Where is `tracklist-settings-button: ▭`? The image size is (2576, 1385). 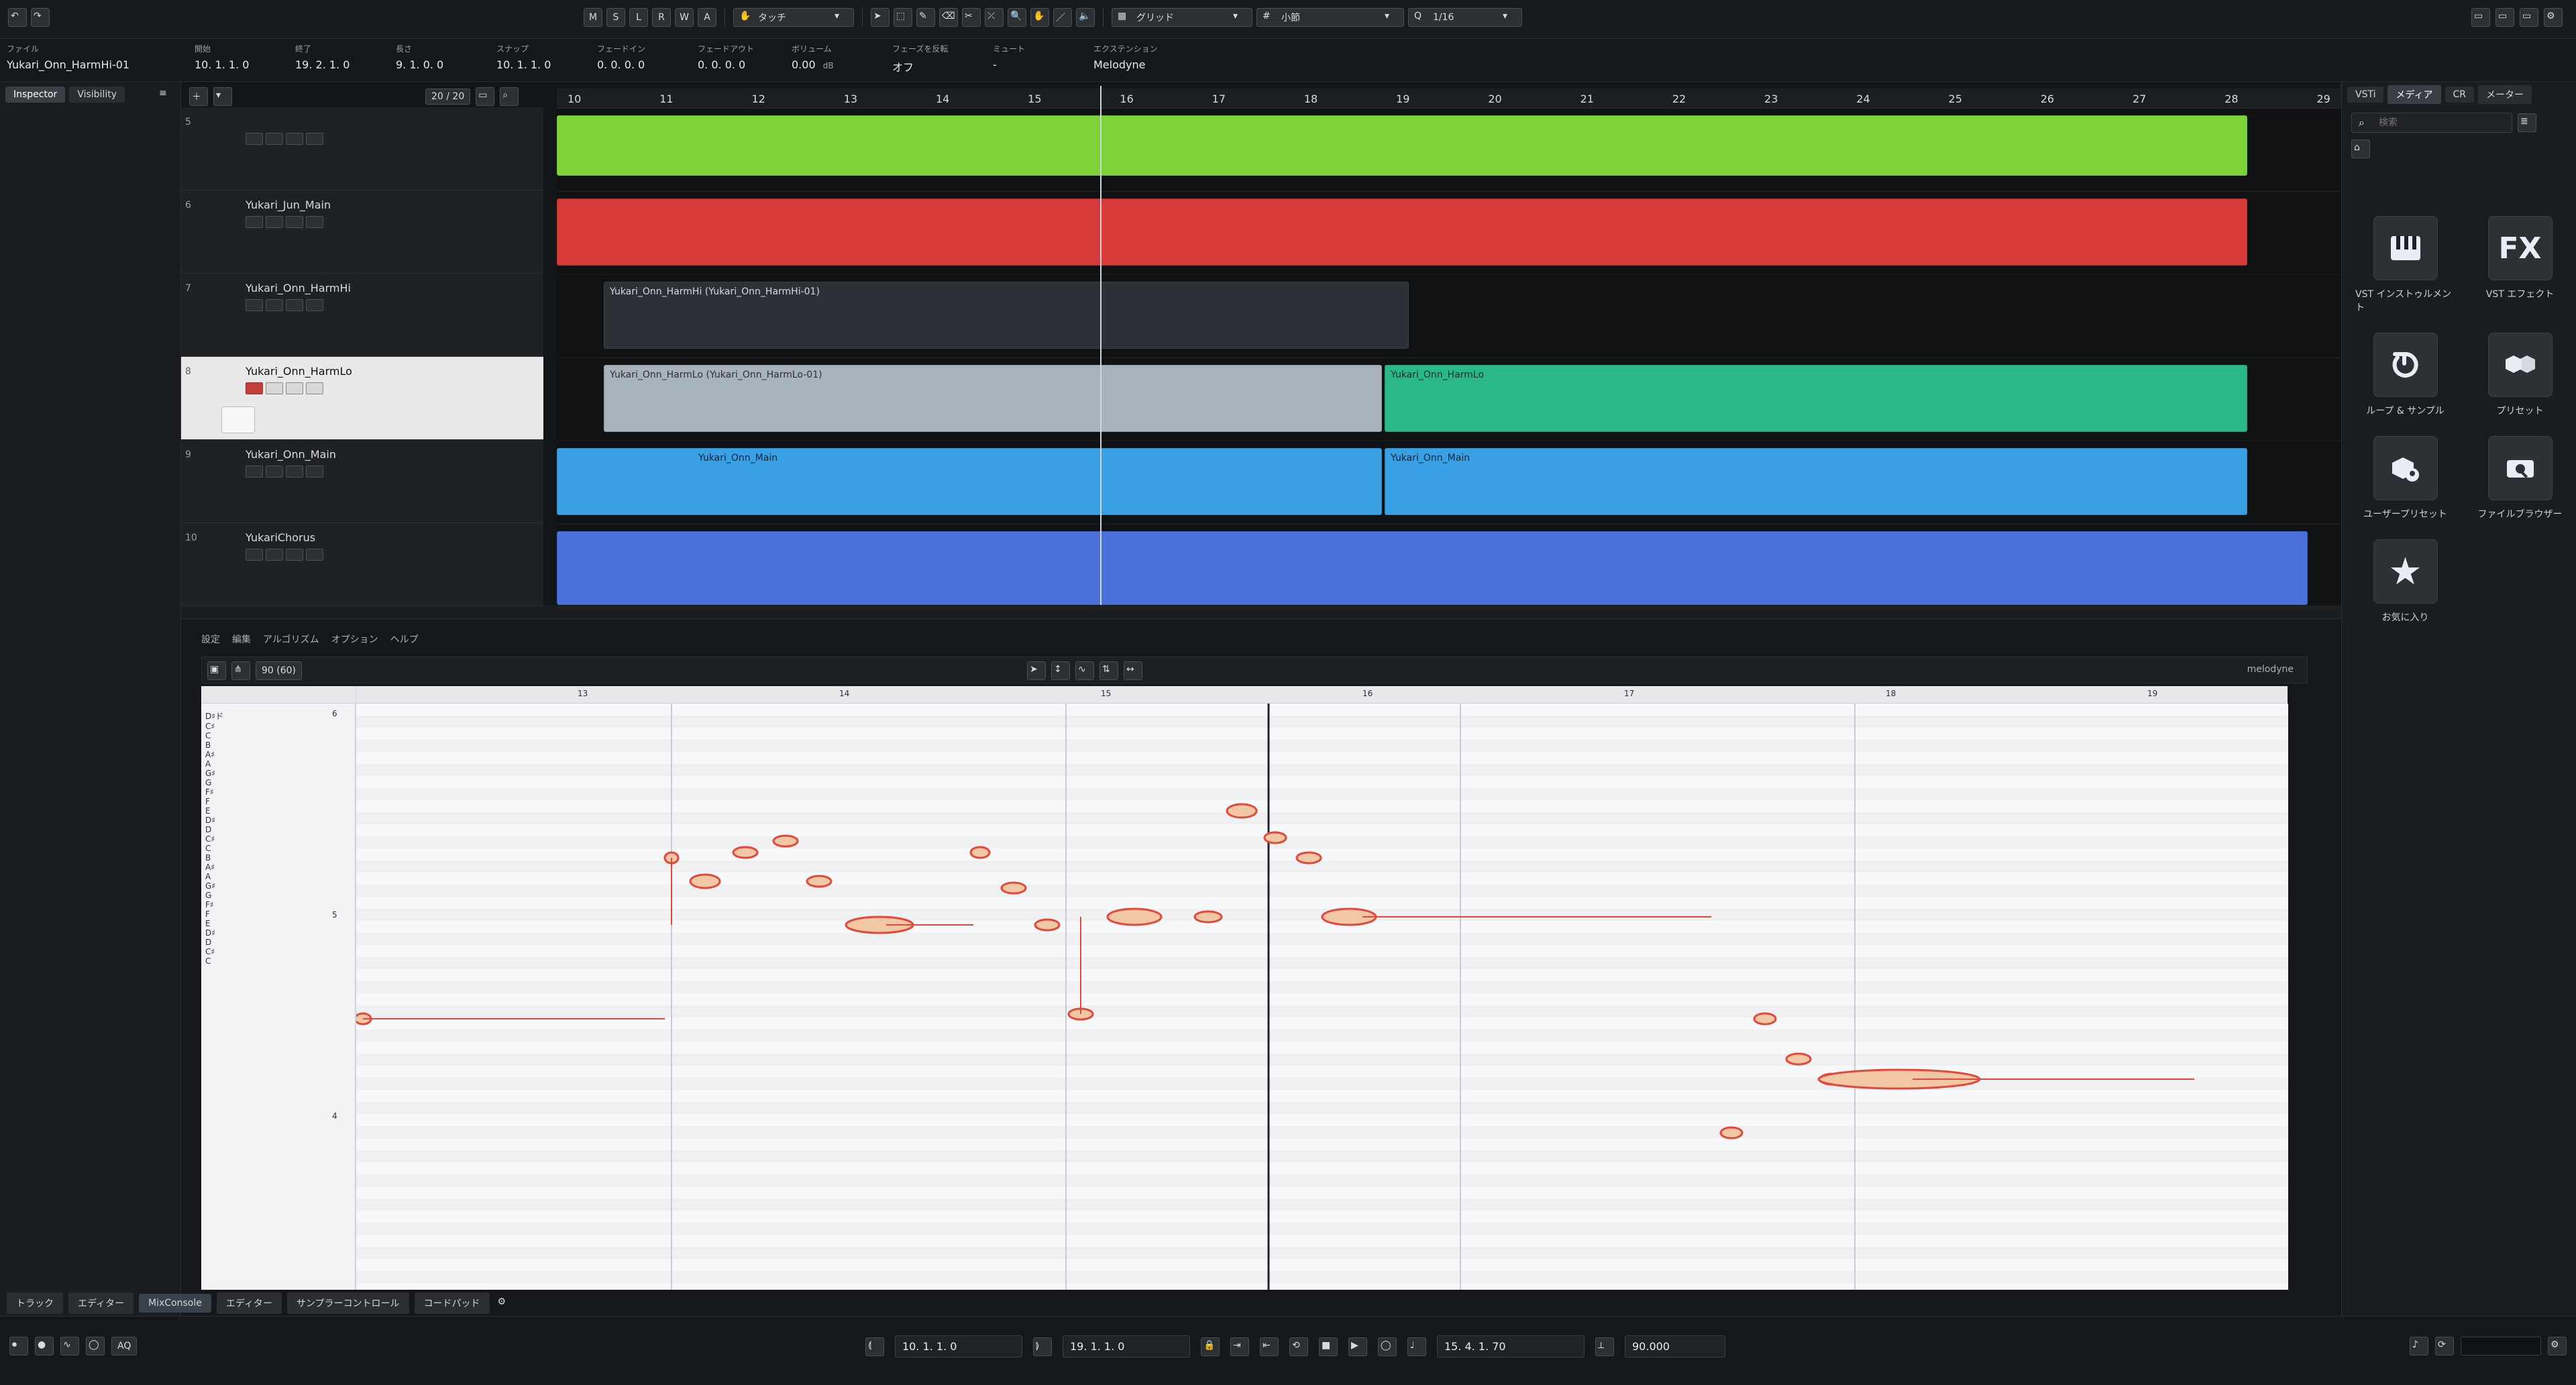
tracklist-settings-button: ▭ is located at coordinates (485, 97).